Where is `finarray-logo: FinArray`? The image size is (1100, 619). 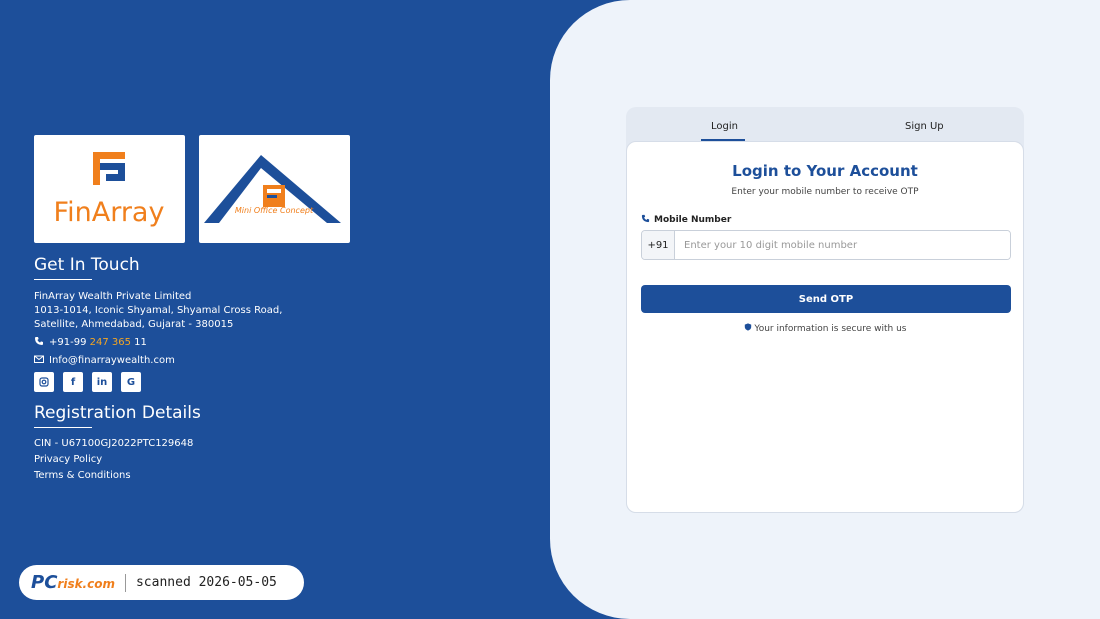 finarray-logo: FinArray is located at coordinates (109, 189).